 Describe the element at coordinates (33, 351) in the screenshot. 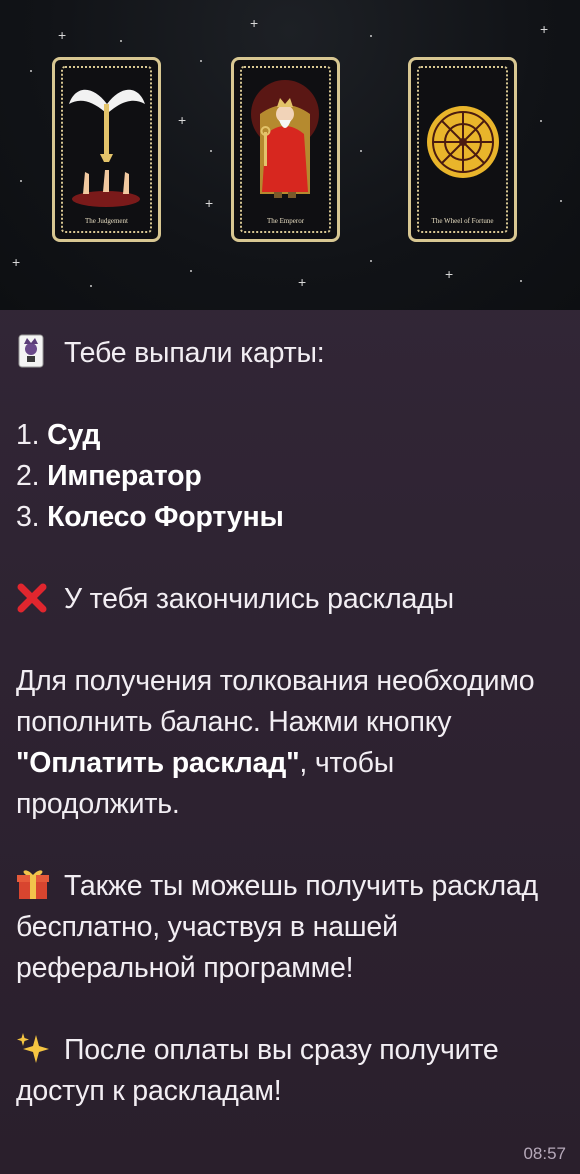

I see `joker-card-icon` at that location.